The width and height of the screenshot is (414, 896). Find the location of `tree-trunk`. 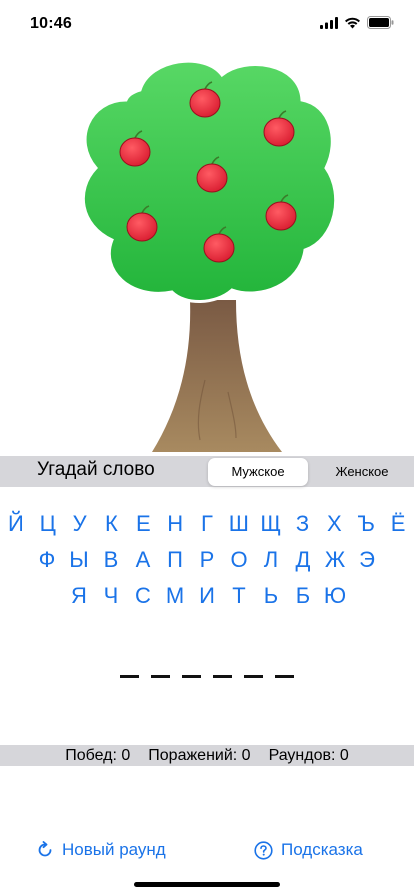

tree-trunk is located at coordinates (217, 376).